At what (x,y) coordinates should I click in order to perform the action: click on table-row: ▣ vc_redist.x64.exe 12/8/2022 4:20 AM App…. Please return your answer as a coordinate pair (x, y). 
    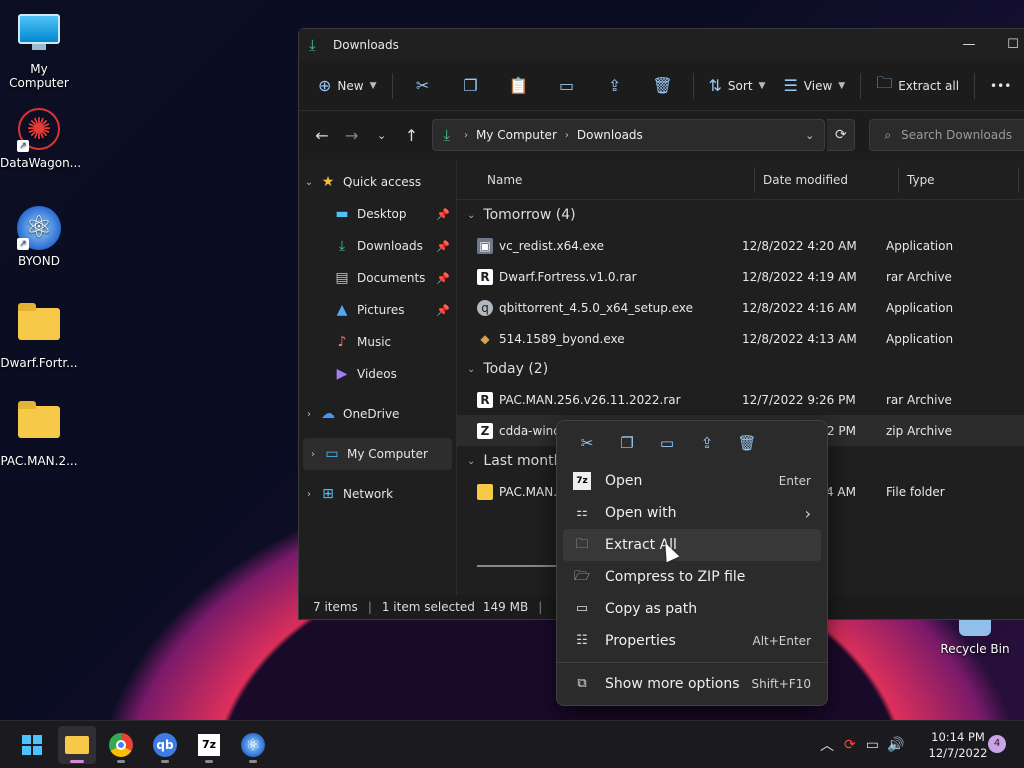
    Looking at the image, I should click on (740, 245).